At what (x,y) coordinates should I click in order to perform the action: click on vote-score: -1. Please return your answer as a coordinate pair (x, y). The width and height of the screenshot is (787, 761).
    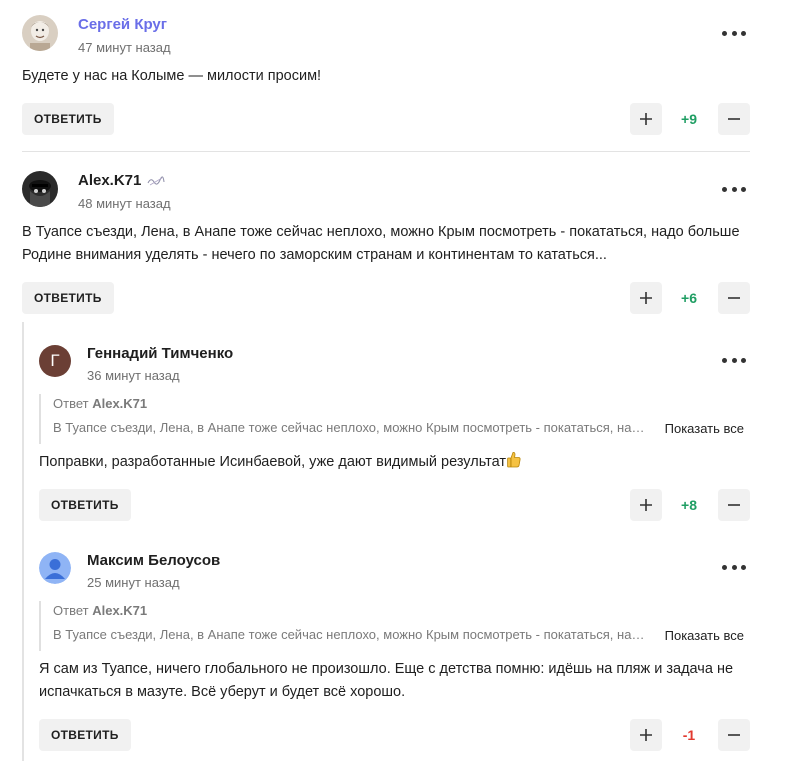
    Looking at the image, I should click on (689, 735).